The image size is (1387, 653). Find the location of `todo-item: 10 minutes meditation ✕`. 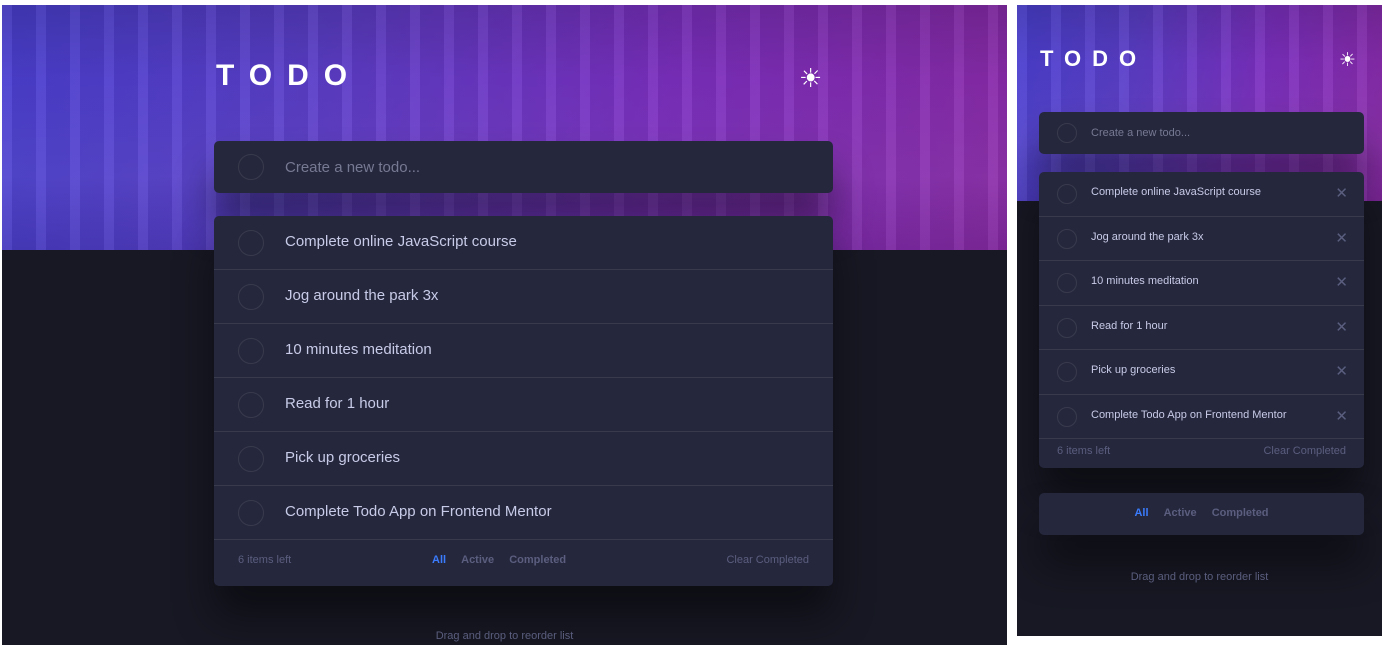

todo-item: 10 minutes meditation ✕ is located at coordinates (1201, 283).